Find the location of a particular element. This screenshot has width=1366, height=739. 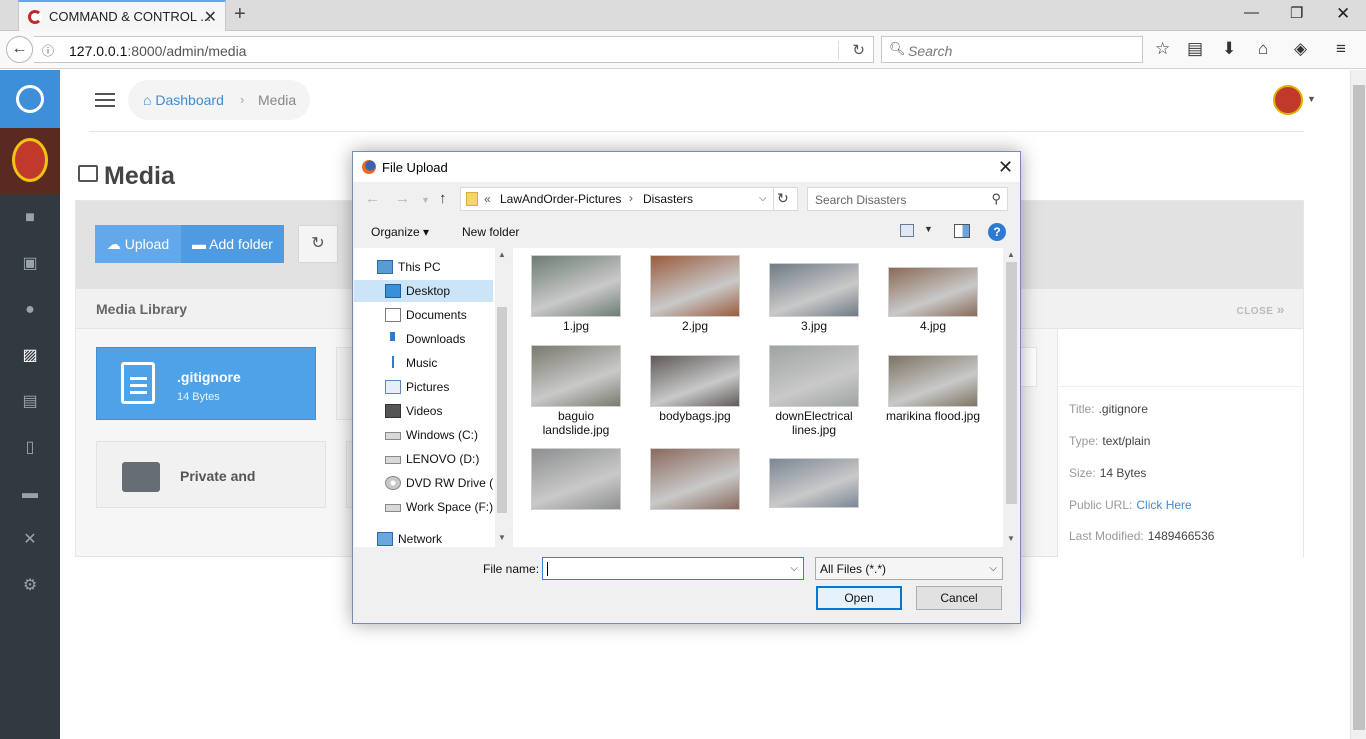

tree-item-dvd-rw-drive-e: DVD RW Drive (E is located at coordinates (439, 483).